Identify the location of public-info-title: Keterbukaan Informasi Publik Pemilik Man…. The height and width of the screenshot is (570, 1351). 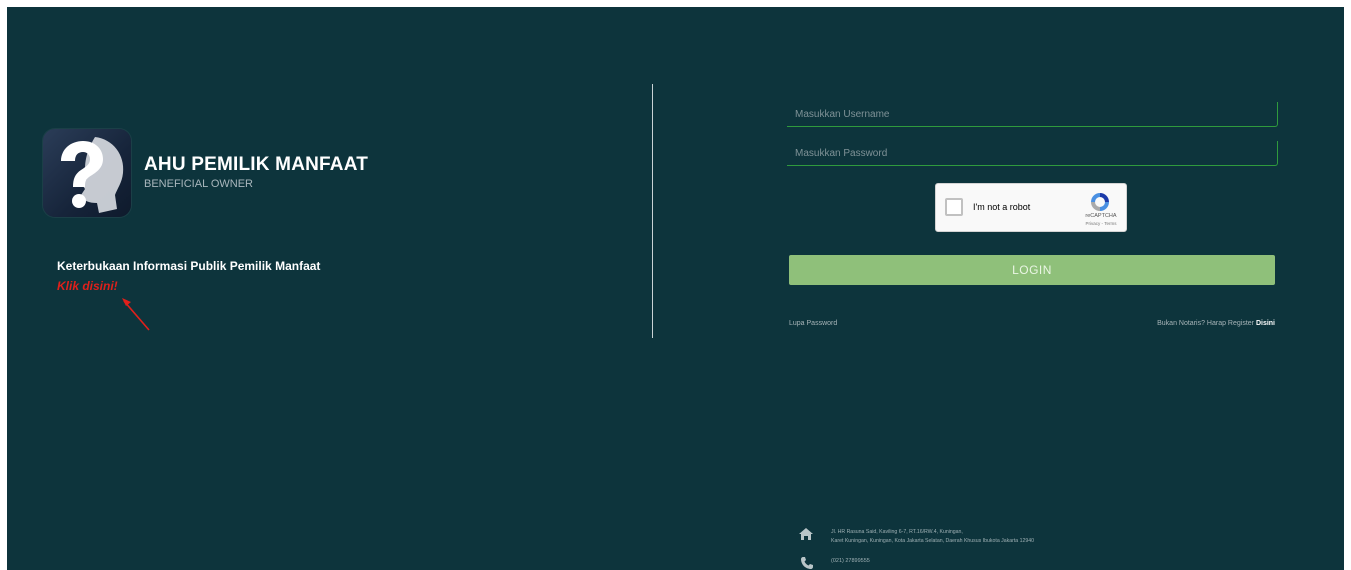
(189, 266).